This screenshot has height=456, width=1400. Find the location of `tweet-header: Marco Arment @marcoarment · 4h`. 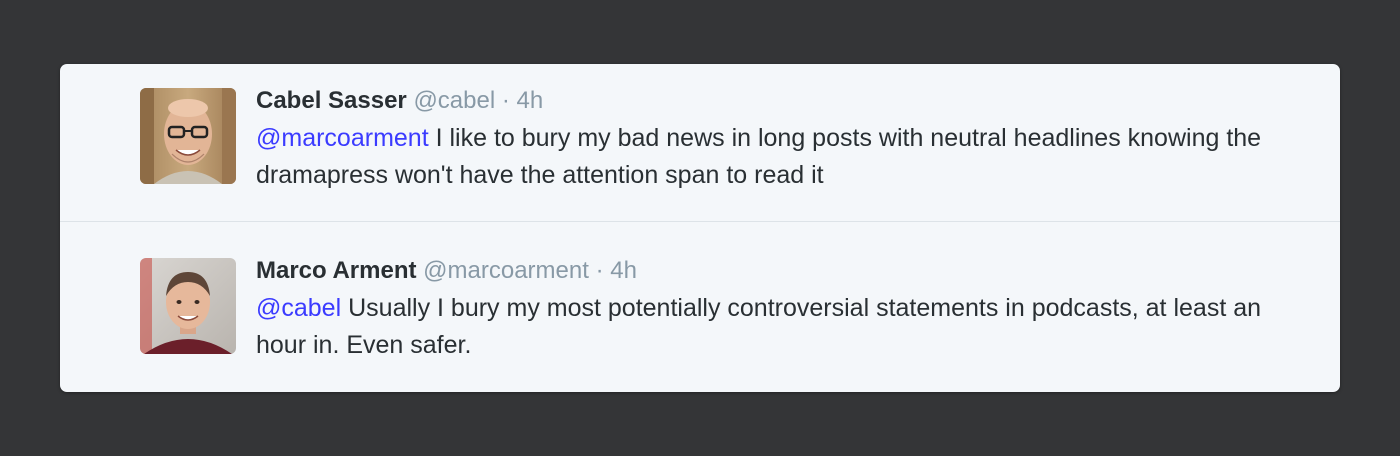

tweet-header: Marco Arment @marcoarment · 4h is located at coordinates (446, 271).